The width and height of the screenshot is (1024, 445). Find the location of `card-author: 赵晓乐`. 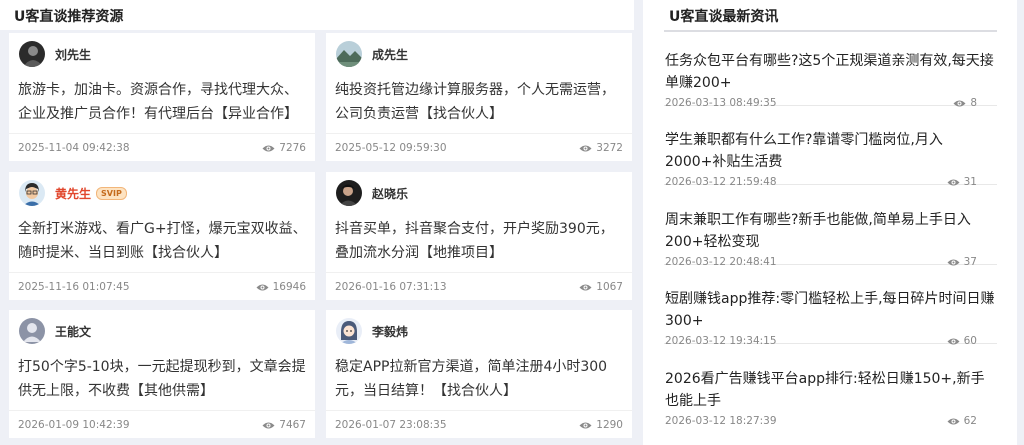

card-author: 赵晓乐 is located at coordinates (372, 193).